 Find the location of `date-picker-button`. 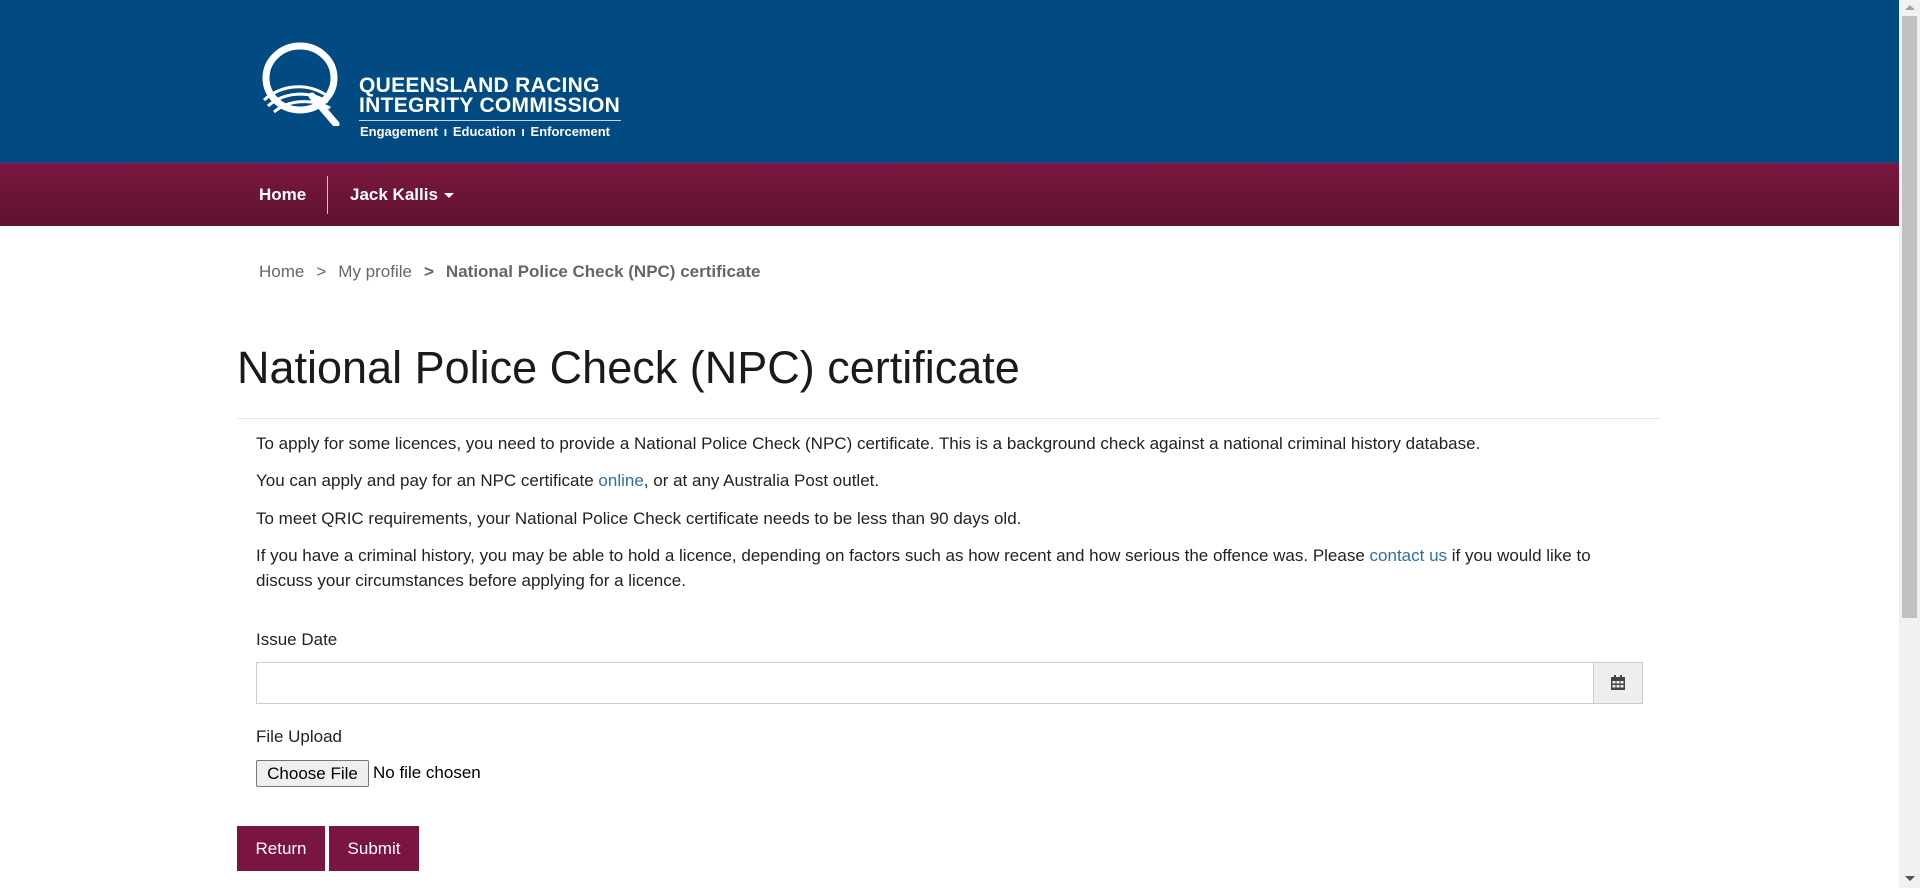

date-picker-button is located at coordinates (1618, 683).